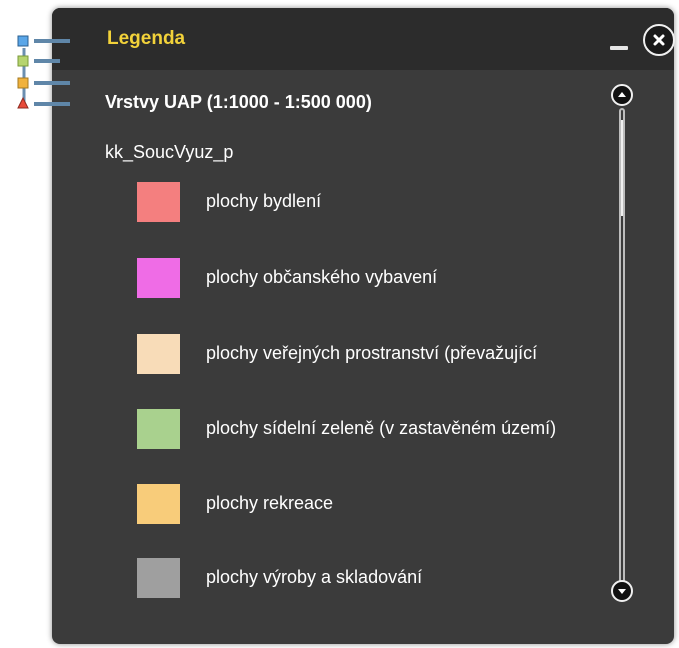  Describe the element at coordinates (314, 577) in the screenshot. I see `legend-item-label: plochy výroby a skladování` at that location.